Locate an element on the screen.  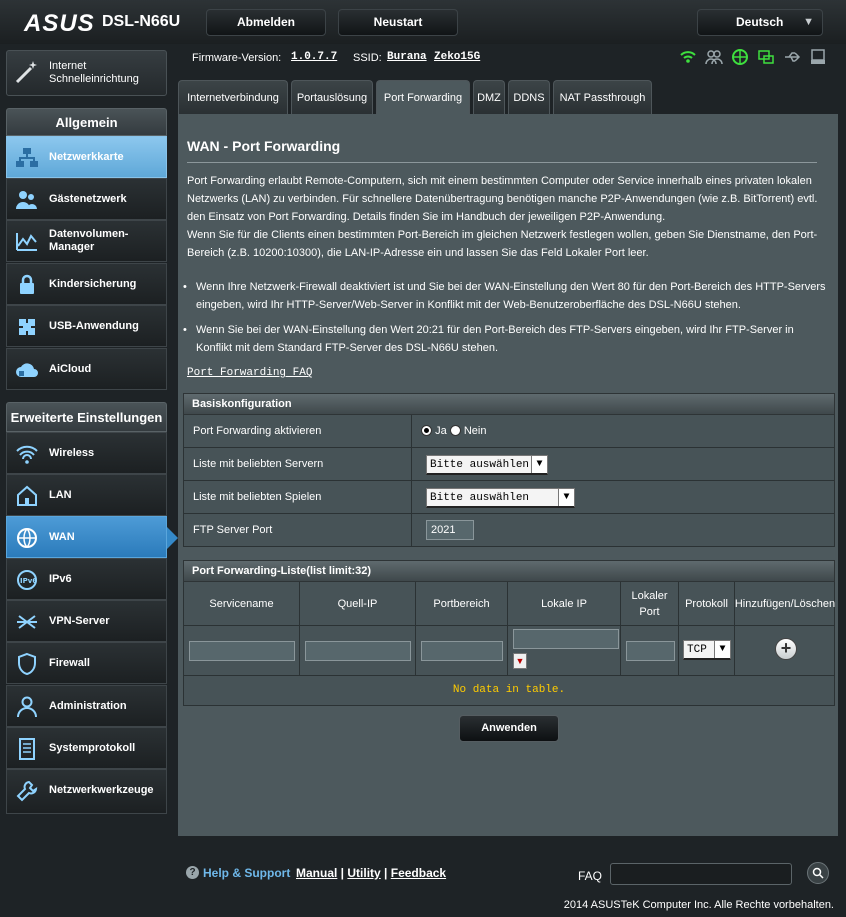
forwarding-list-heading: Port Forwarding-Liste(list limit:32) is located at coordinates (509, 571).